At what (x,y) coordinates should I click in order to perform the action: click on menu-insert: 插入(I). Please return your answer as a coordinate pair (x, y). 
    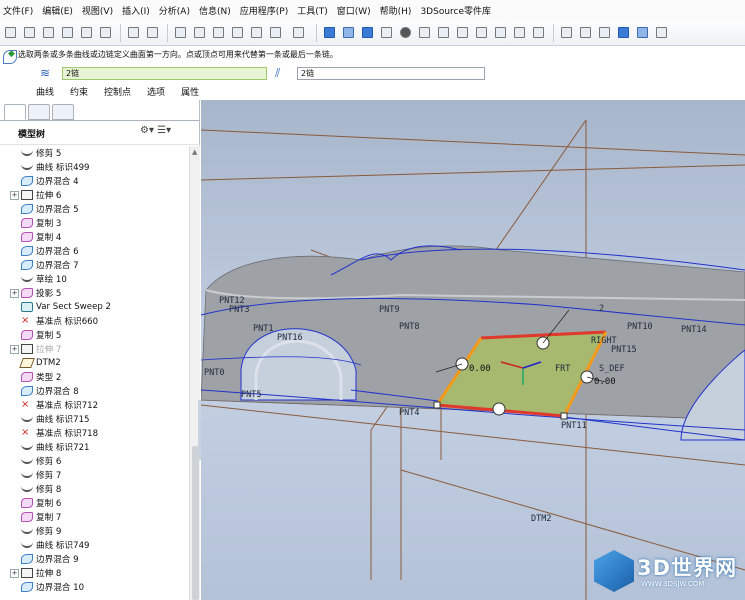
    Looking at the image, I should click on (136, 10).